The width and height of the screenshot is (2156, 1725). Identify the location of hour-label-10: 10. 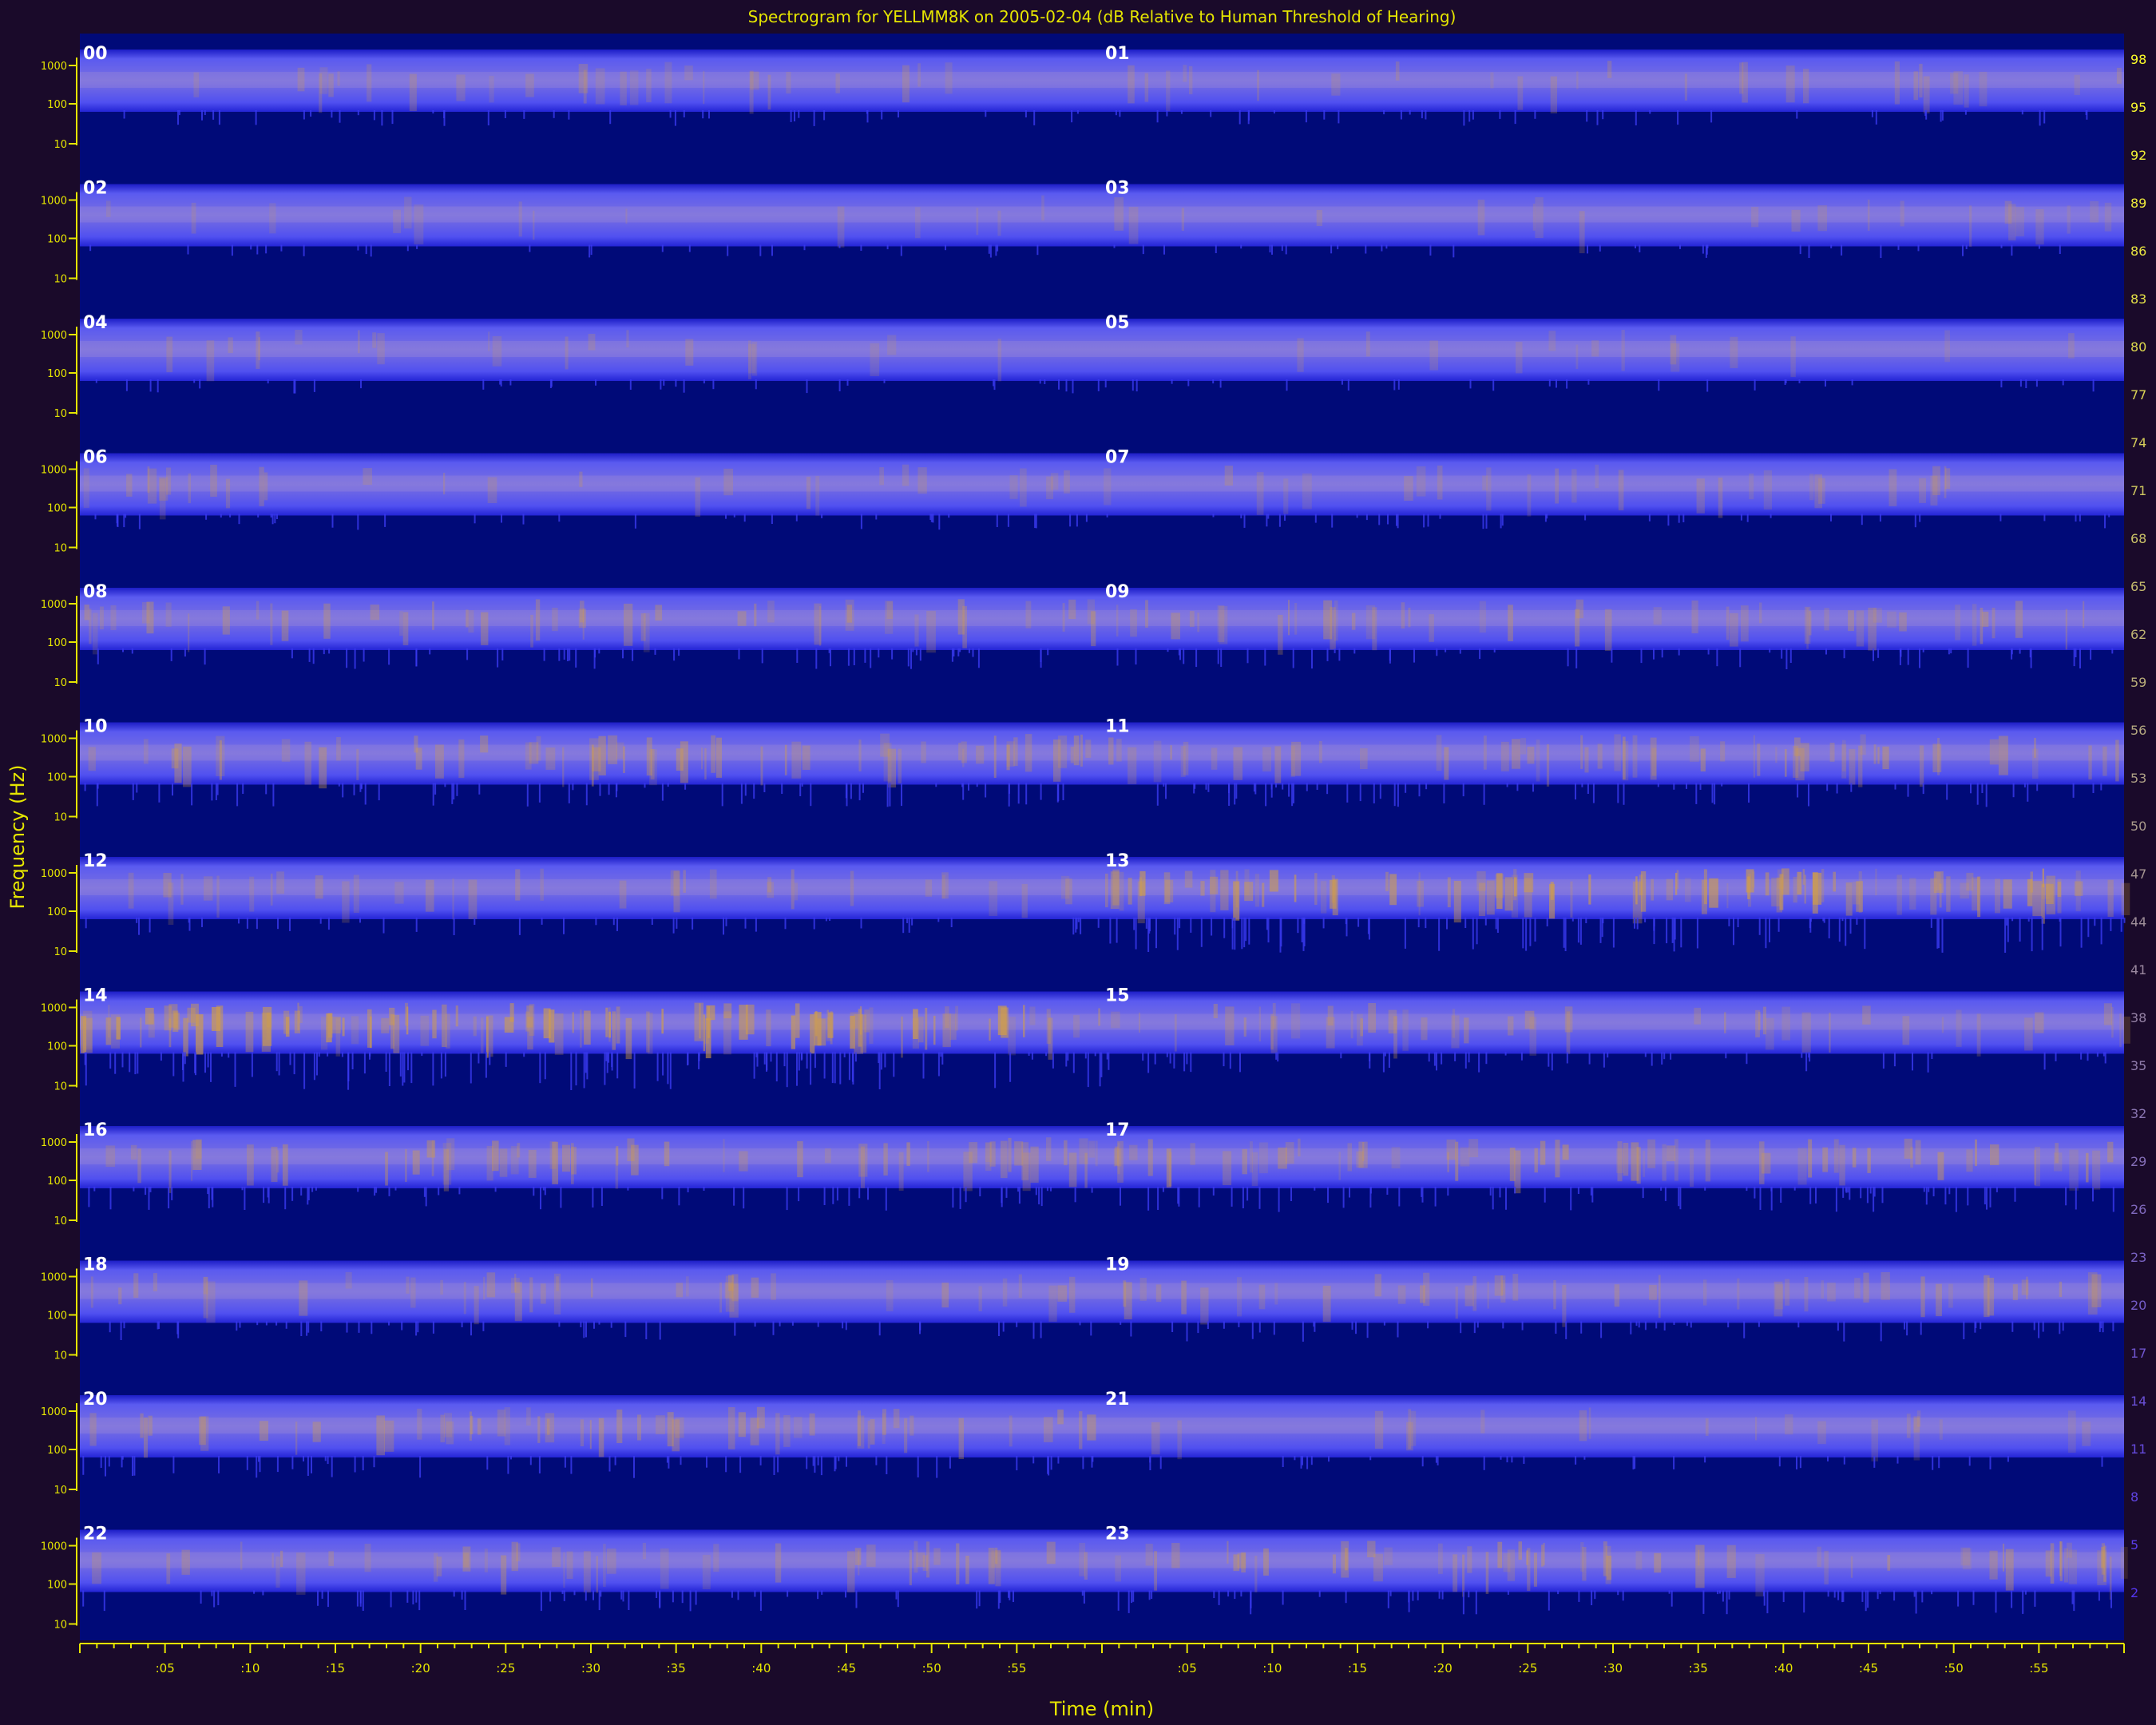
(95, 727).